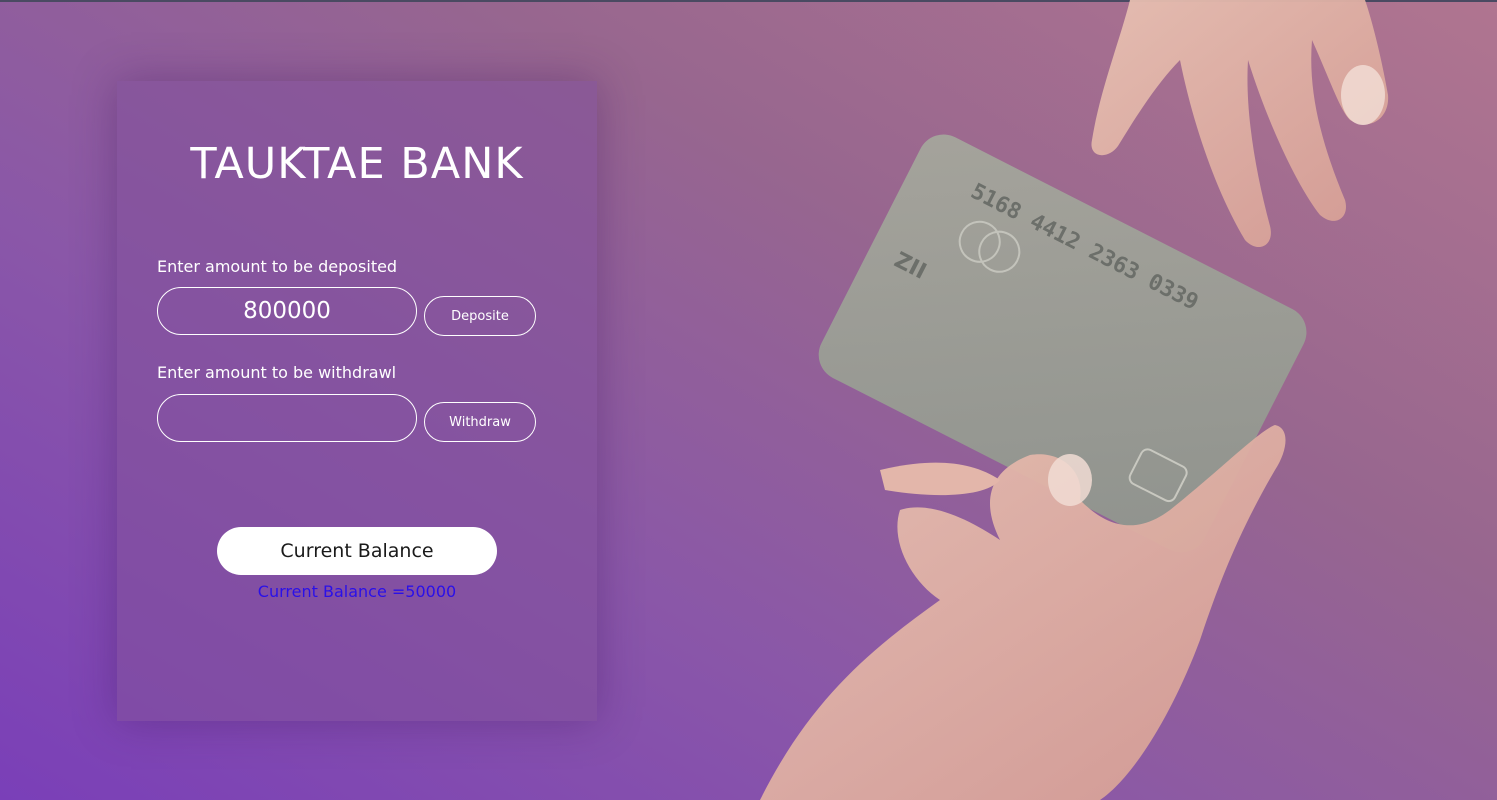 The image size is (1497, 800). I want to click on withdraw-button: Withdraw, so click(480, 422).